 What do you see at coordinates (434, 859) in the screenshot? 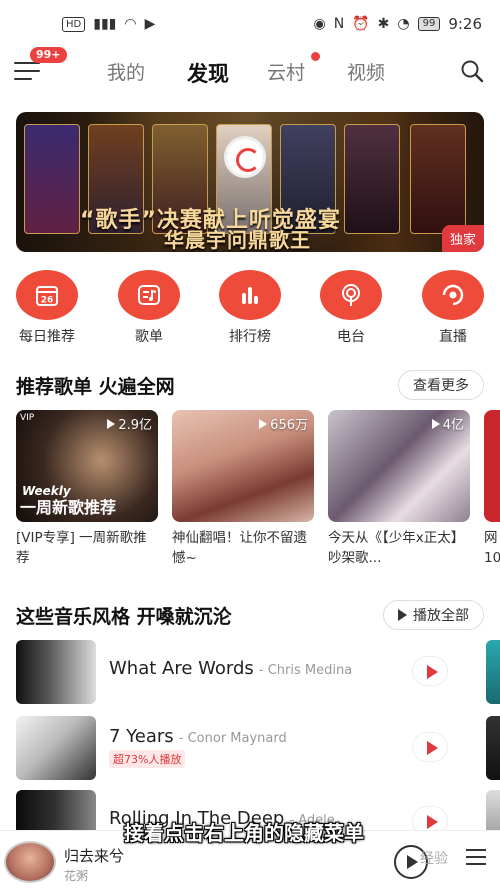
I see `watermark: 经验` at bounding box center [434, 859].